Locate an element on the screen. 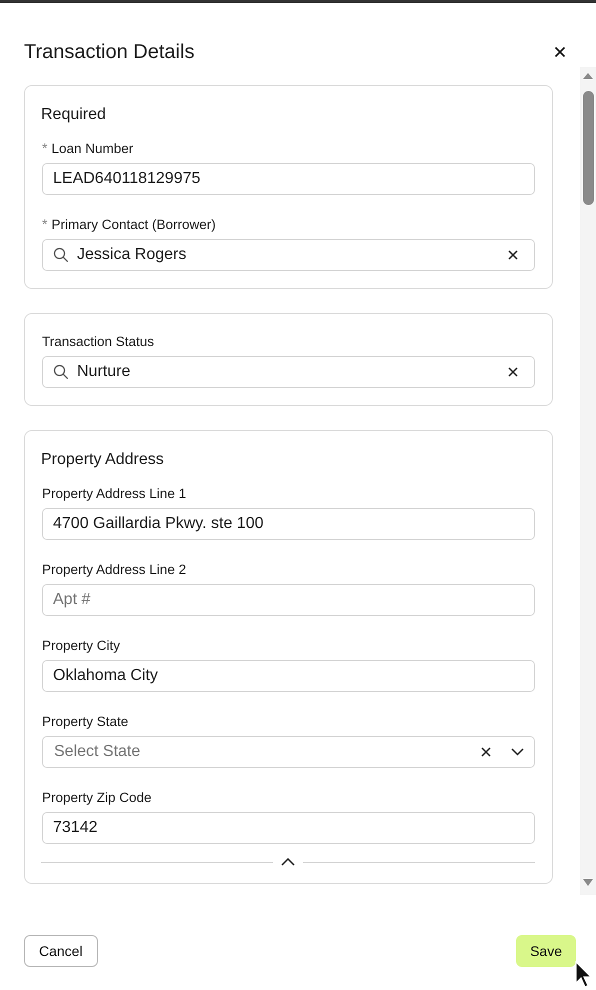 The width and height of the screenshot is (596, 990). field-label: Transaction Status is located at coordinates (98, 341).